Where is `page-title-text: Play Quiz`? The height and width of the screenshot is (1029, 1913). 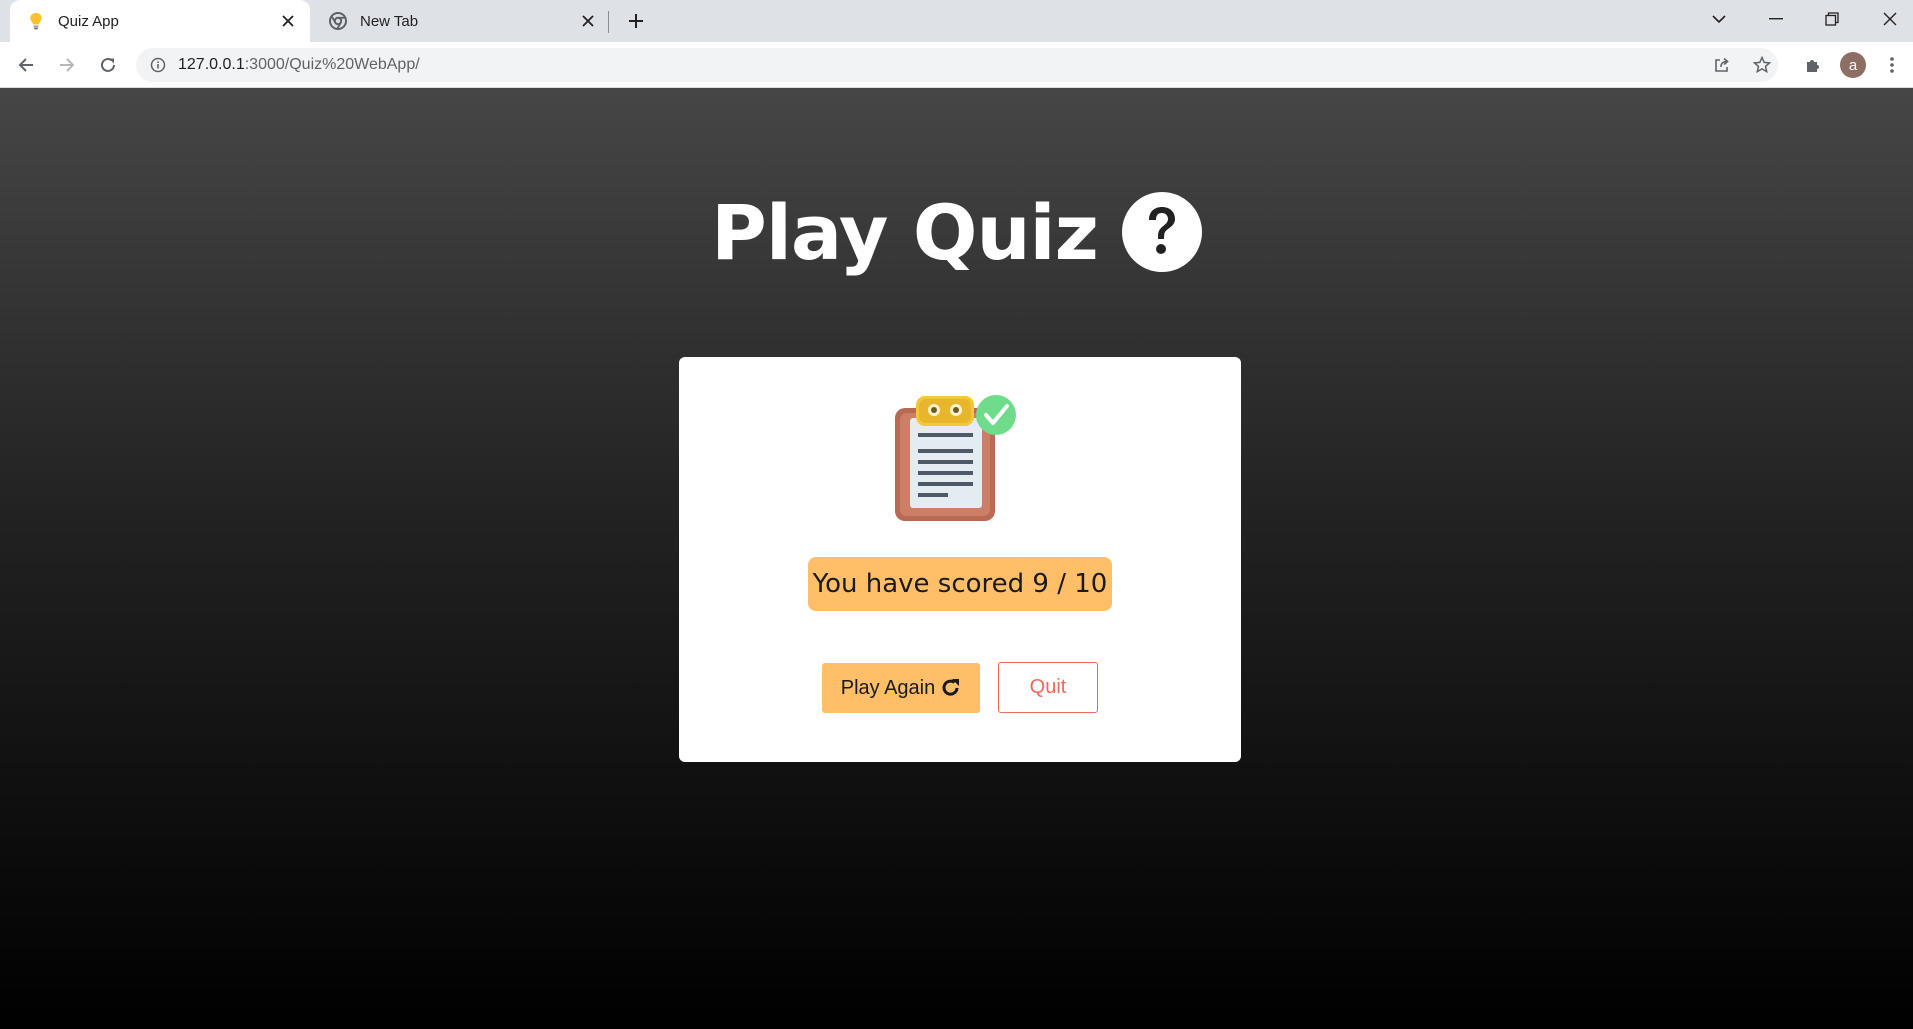 page-title-text: Play Quiz is located at coordinates (905, 232).